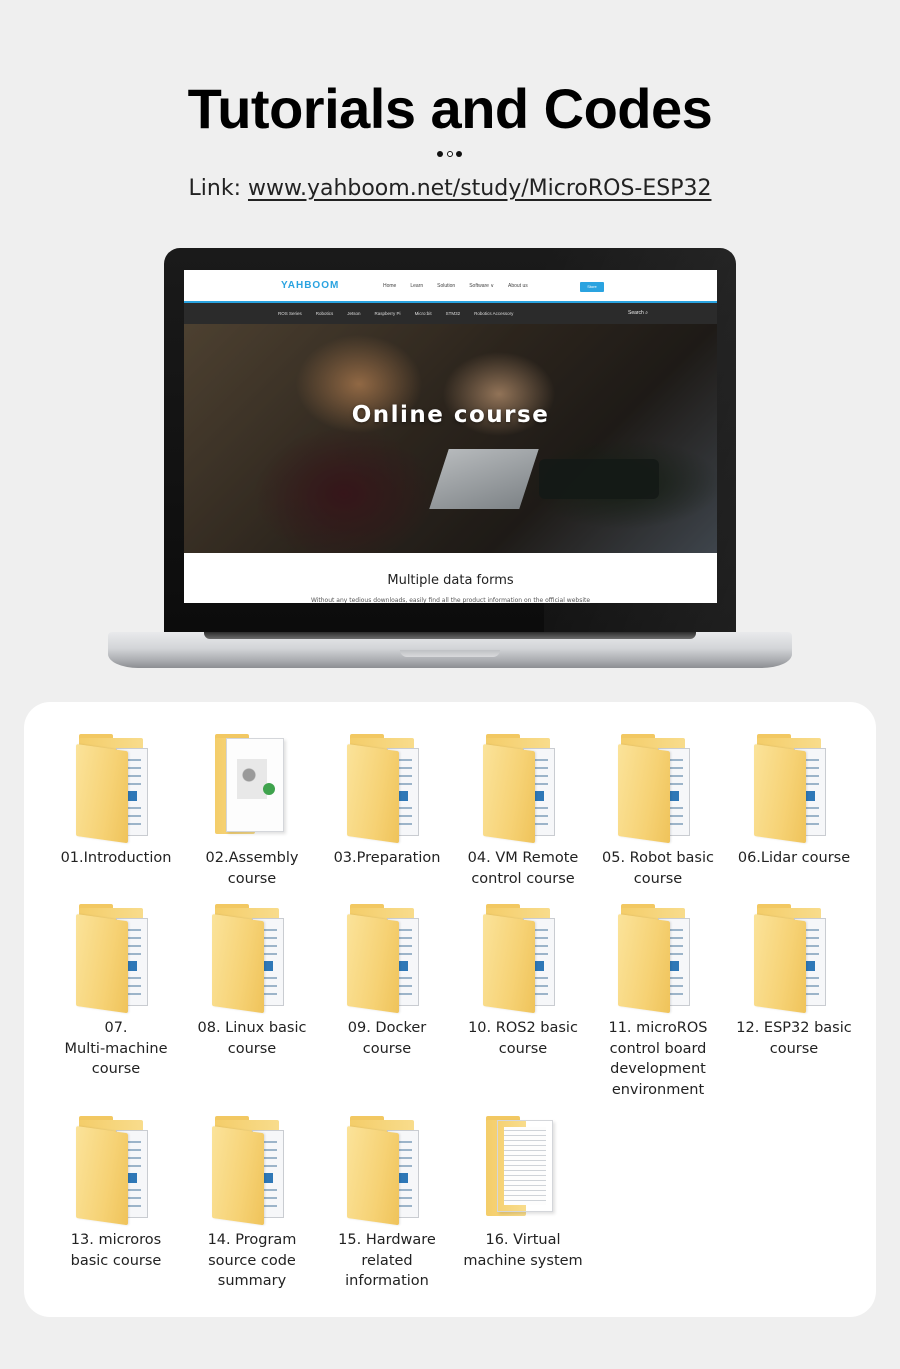 This screenshot has width=900, height=1369. I want to click on subnav-microbit: Micro:bit, so click(423, 313).